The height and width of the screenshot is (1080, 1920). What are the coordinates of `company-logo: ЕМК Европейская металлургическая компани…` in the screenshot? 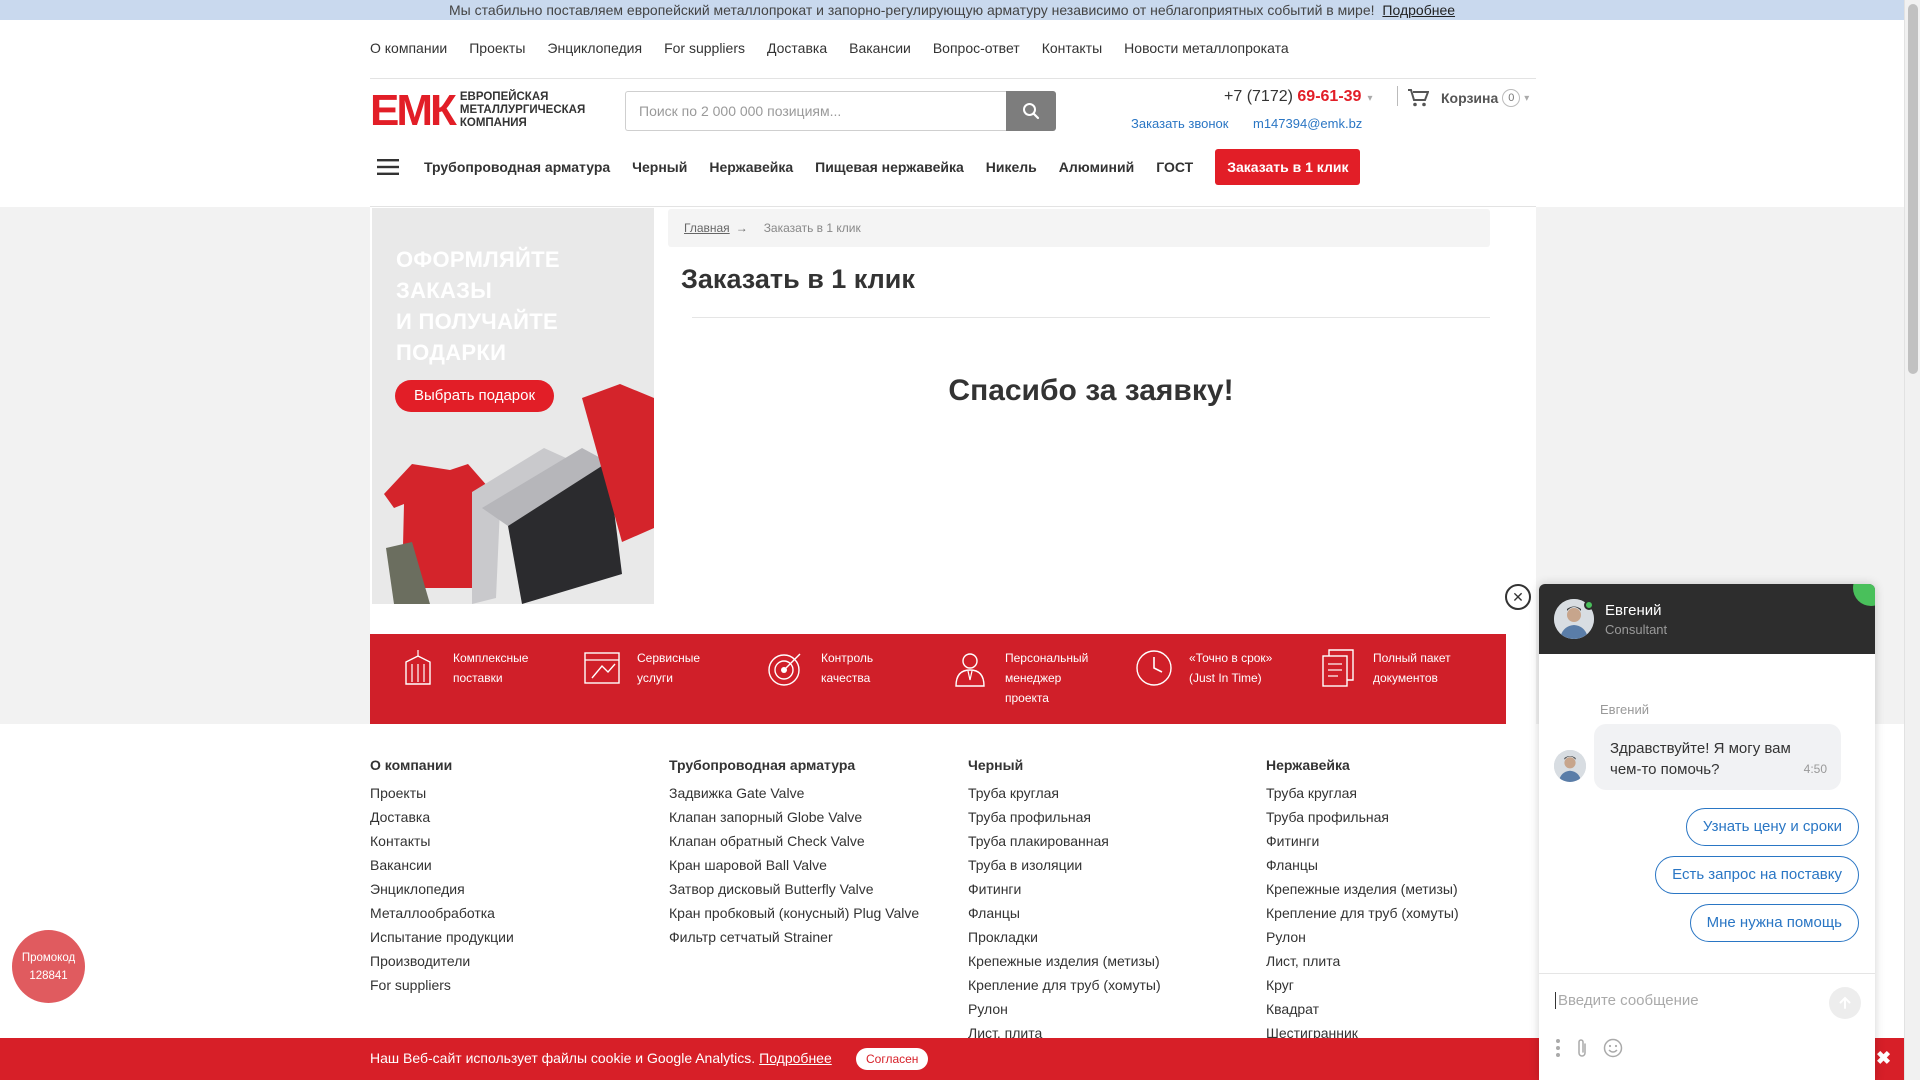 It's located at (488, 111).